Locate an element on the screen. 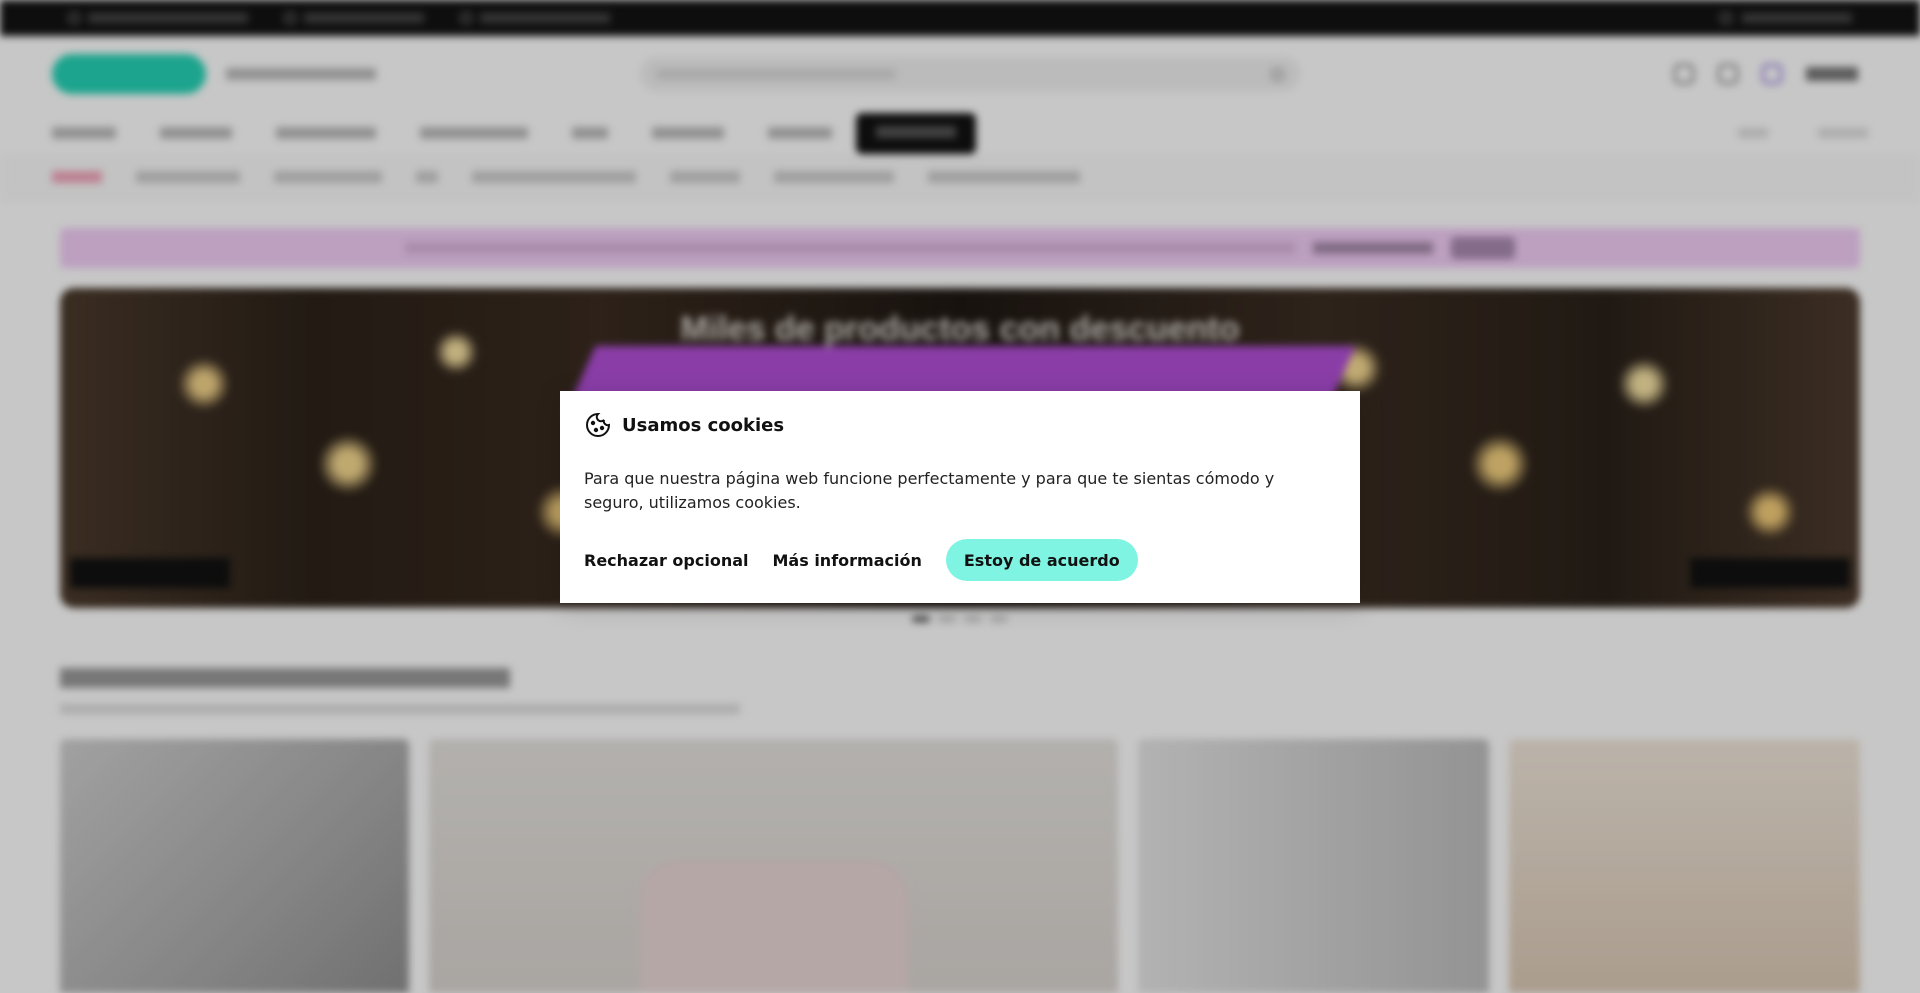 Image resolution: width=1920 pixels, height=993 pixels. cookie-icon is located at coordinates (598, 425).